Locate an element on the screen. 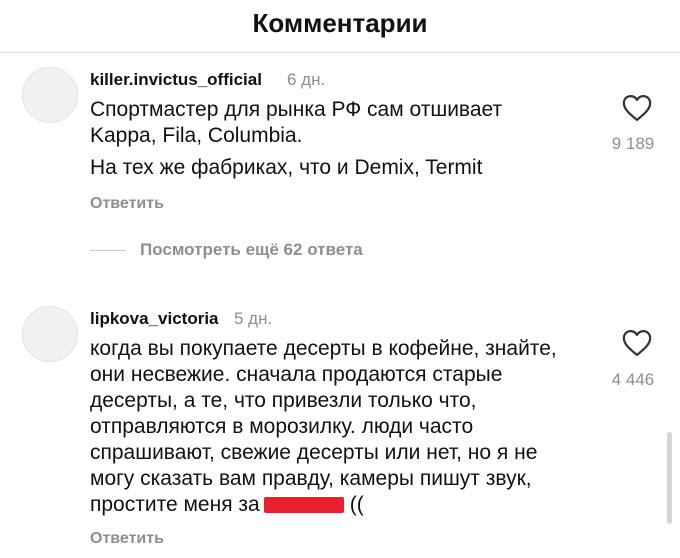 The width and height of the screenshot is (680, 558). scrollbar is located at coordinates (669, 478).